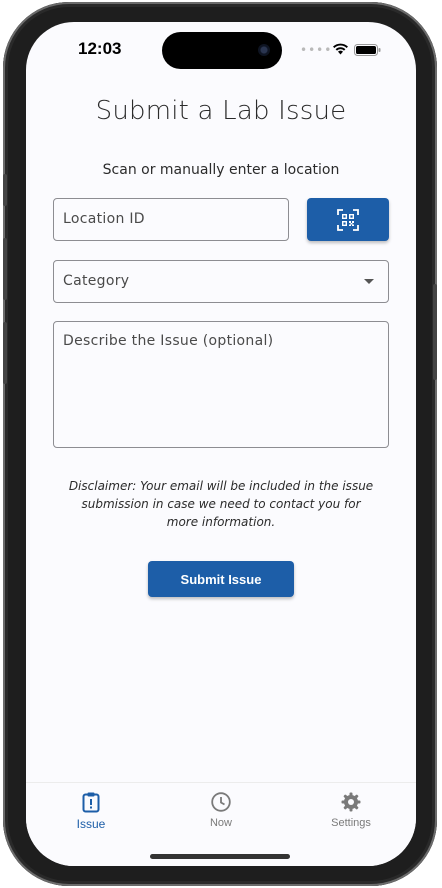 Image resolution: width=442 pixels, height=888 pixels. I want to click on wifi-icon, so click(340, 49).